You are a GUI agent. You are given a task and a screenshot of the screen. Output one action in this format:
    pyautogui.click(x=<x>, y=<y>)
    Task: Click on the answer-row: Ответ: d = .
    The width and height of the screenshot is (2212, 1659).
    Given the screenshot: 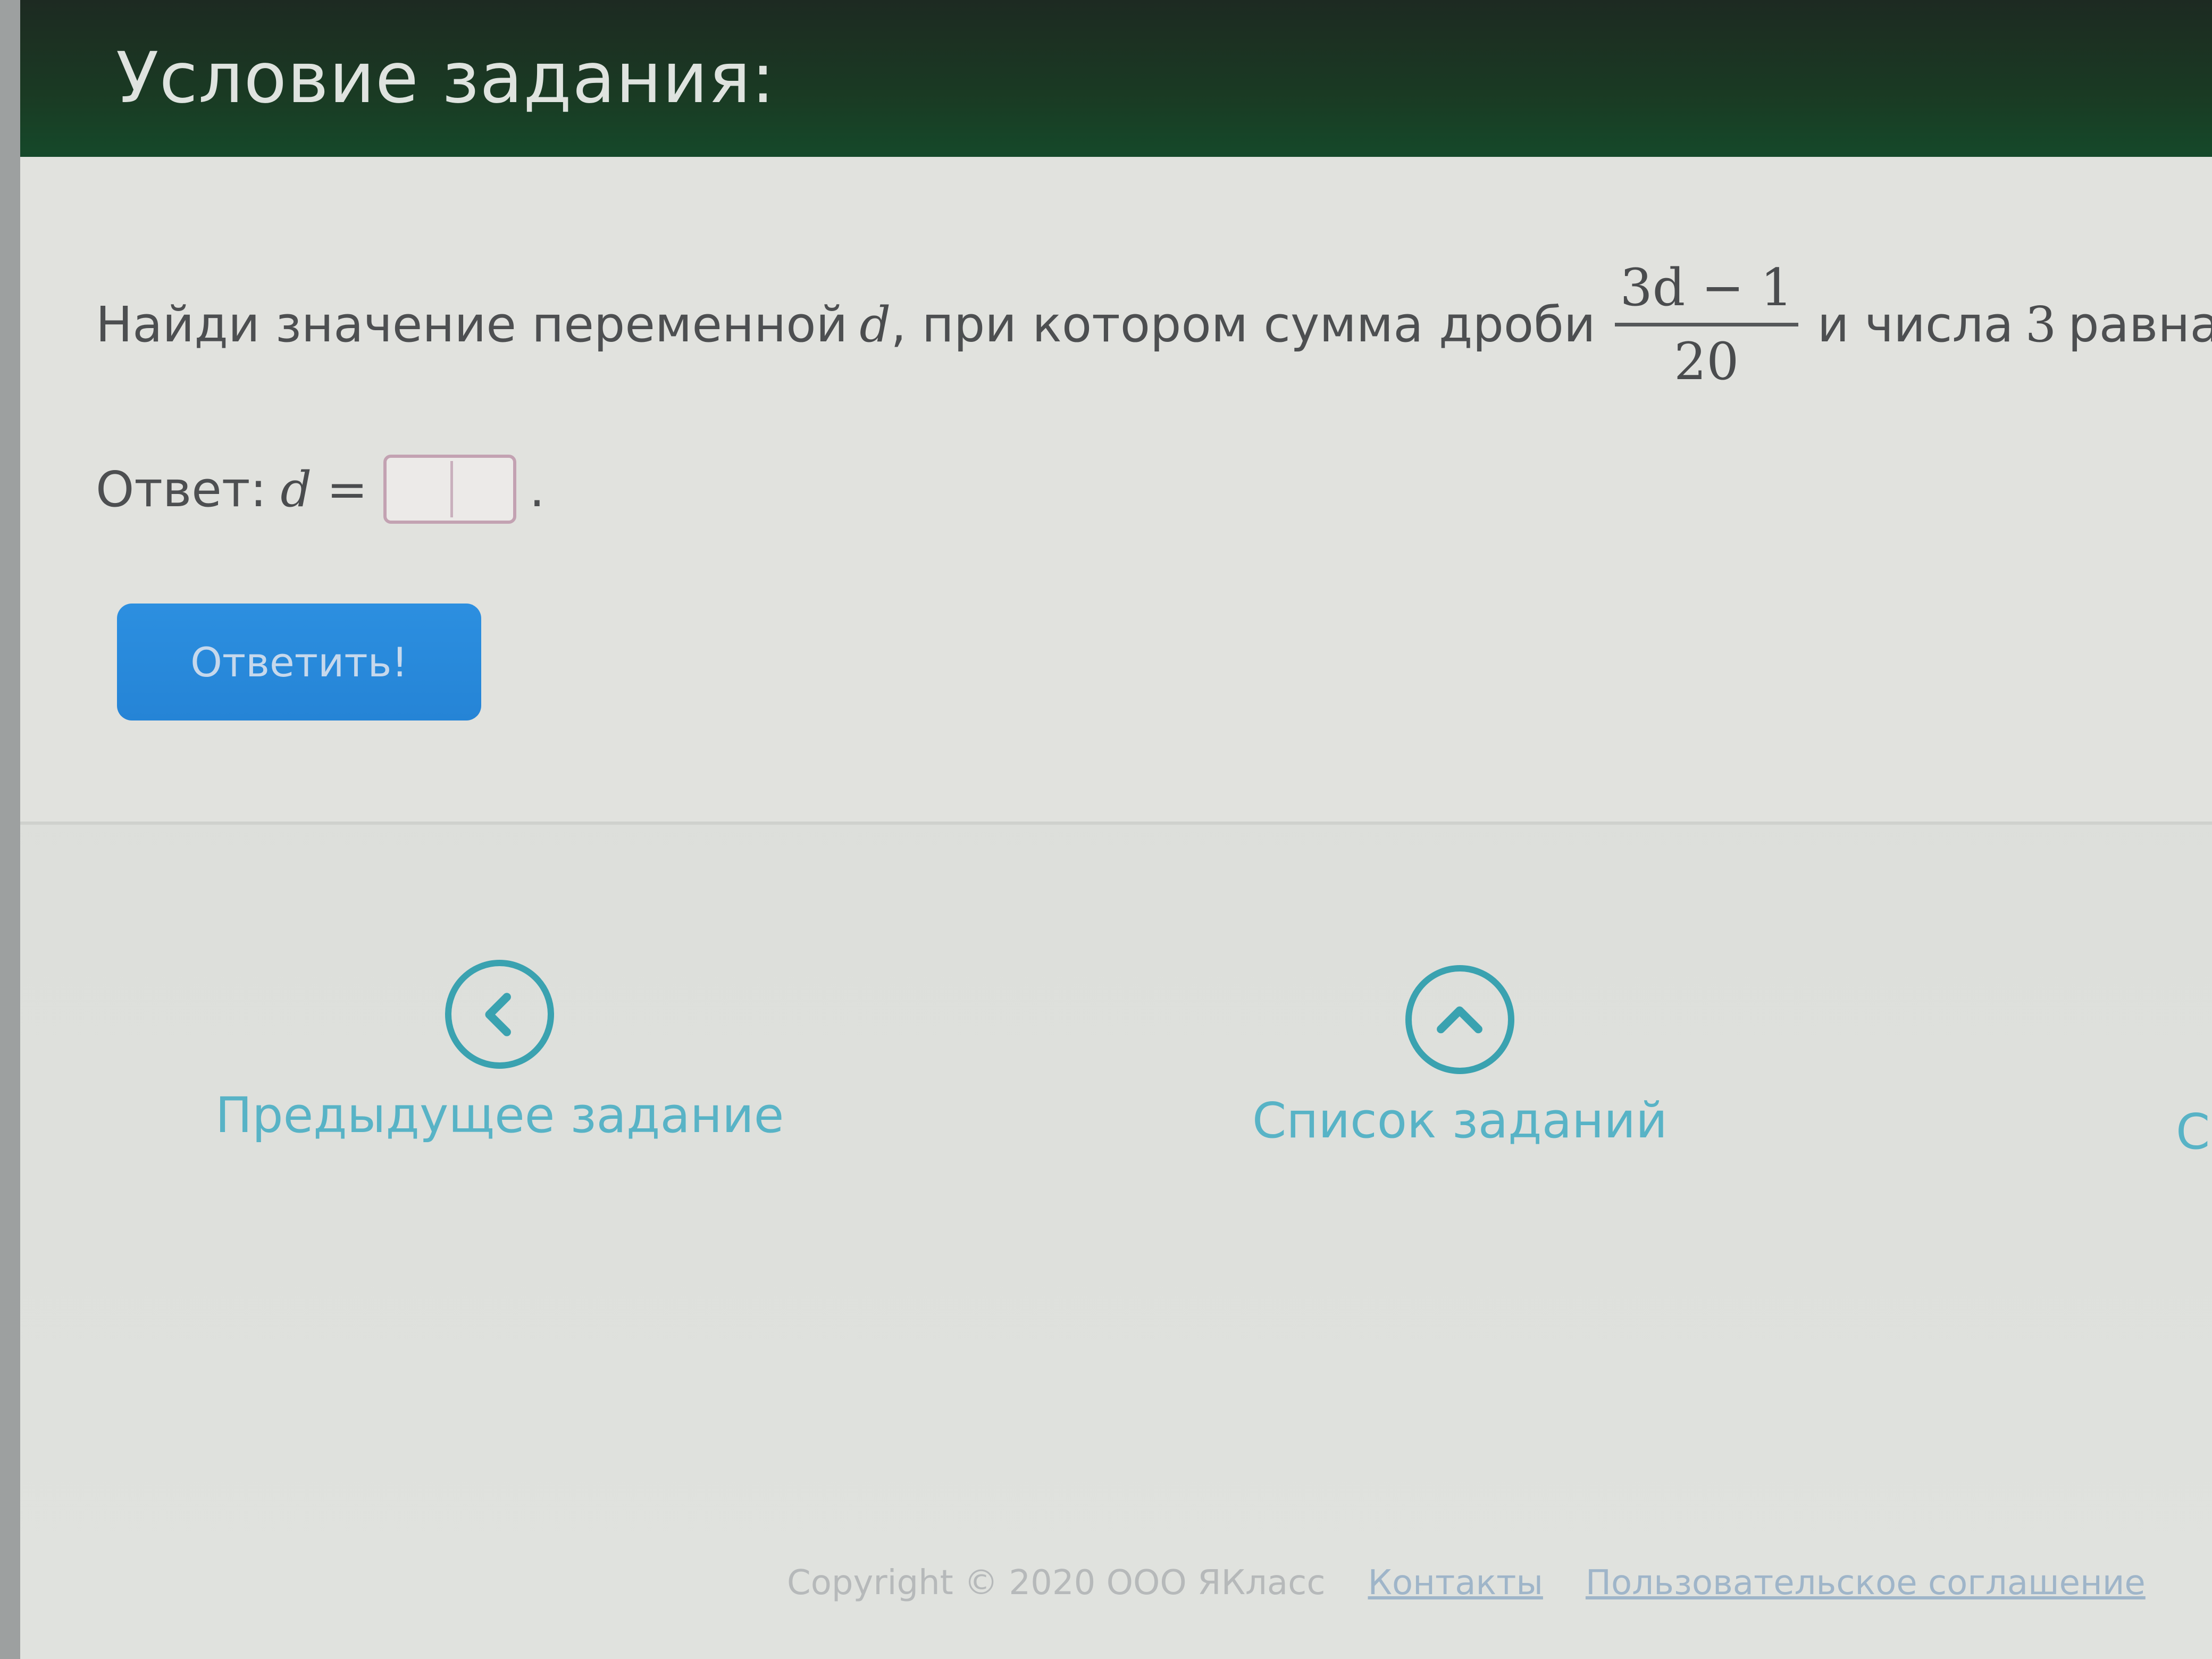 What is the action you would take?
    pyautogui.click(x=320, y=489)
    